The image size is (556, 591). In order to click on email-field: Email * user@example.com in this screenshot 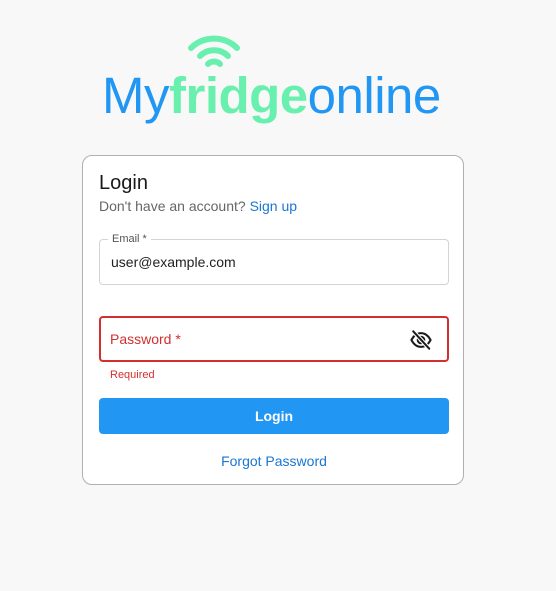, I will do `click(274, 258)`.